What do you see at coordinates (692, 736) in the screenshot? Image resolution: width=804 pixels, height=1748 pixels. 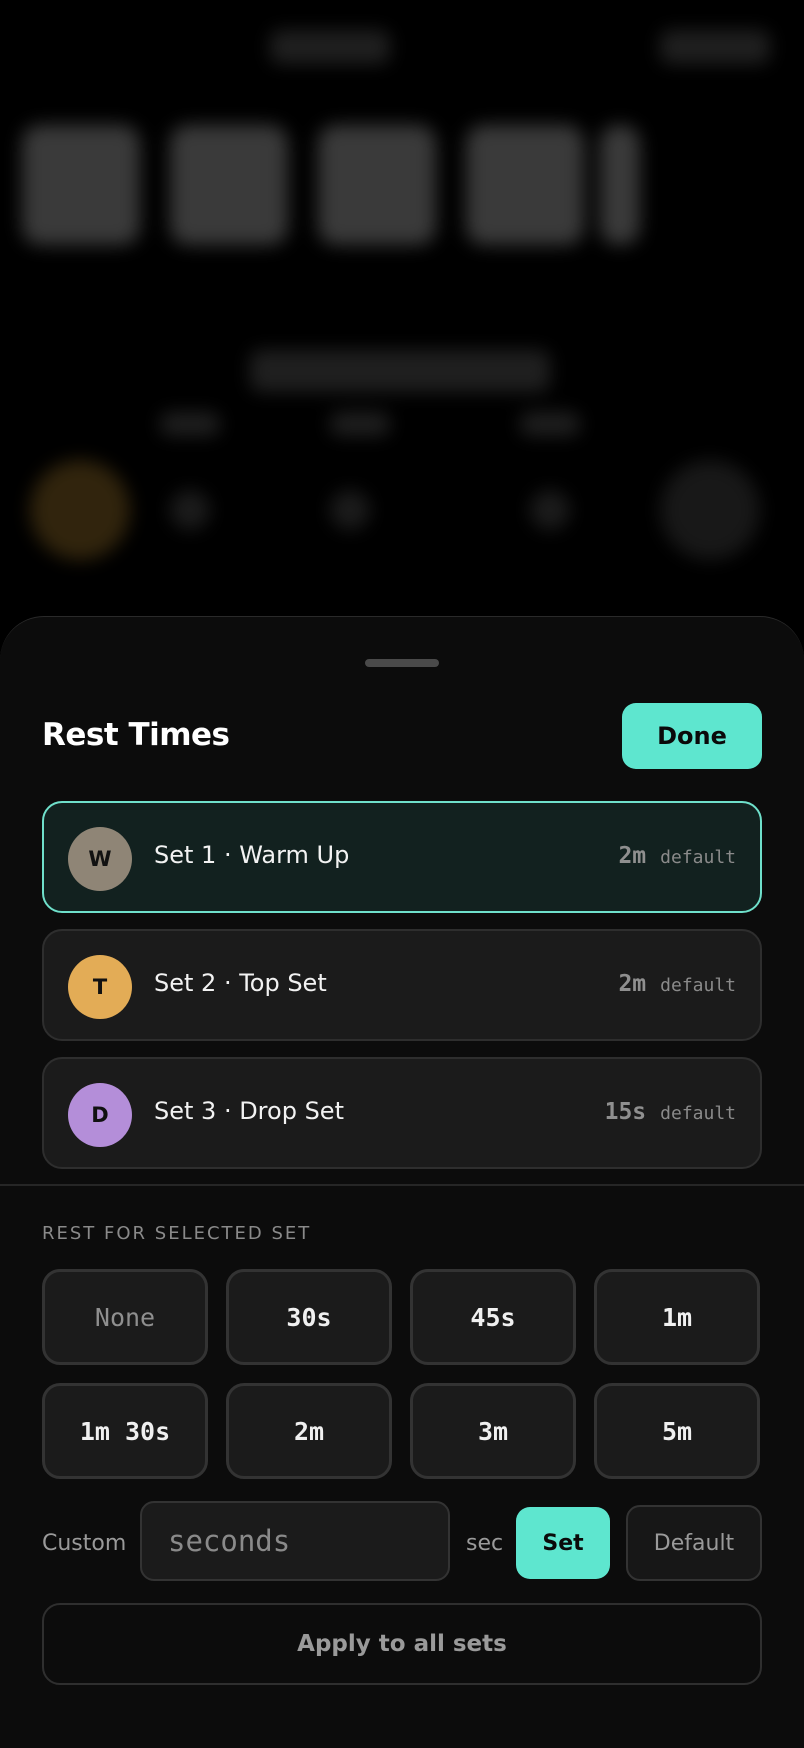 I see `done-button: Done` at bounding box center [692, 736].